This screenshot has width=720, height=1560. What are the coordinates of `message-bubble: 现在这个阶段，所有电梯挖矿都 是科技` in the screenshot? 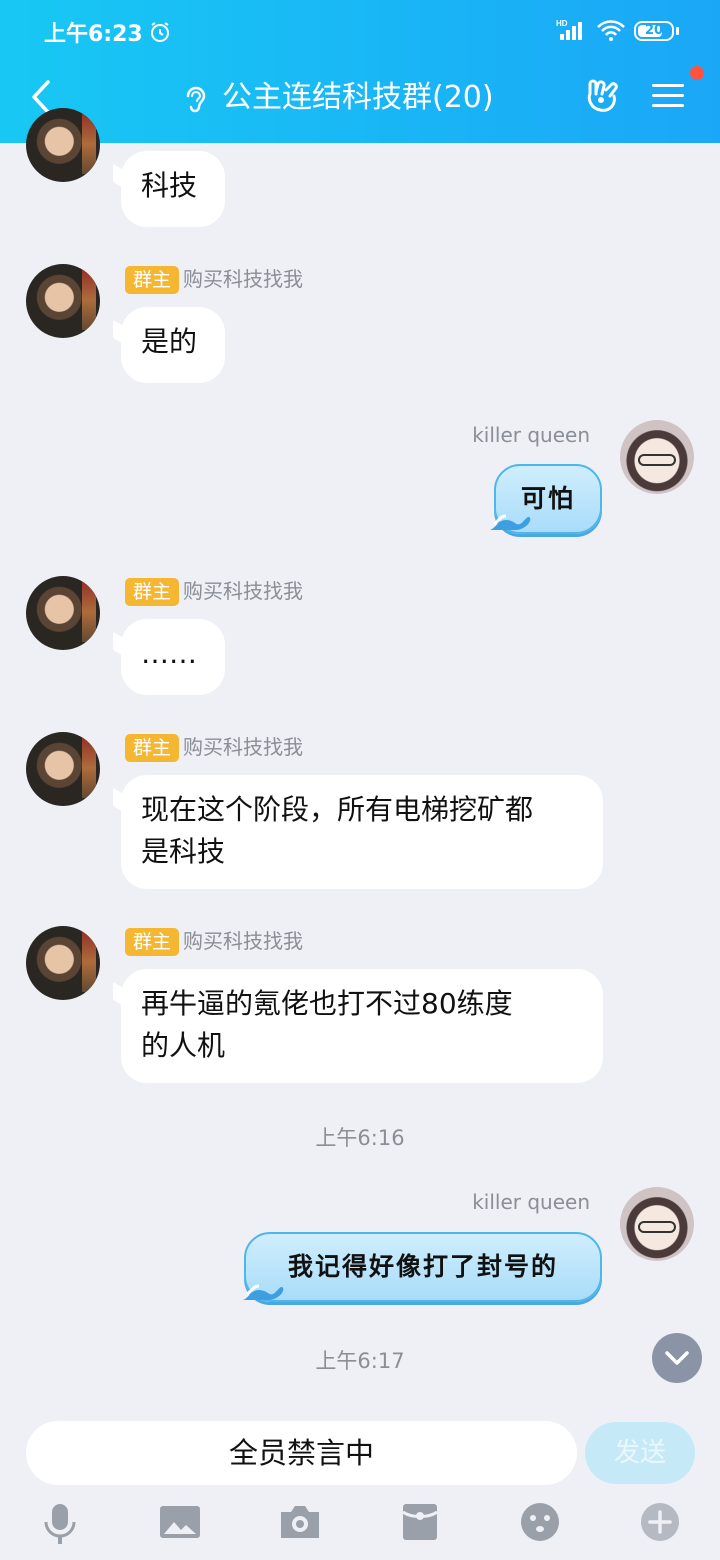 It's located at (362, 832).